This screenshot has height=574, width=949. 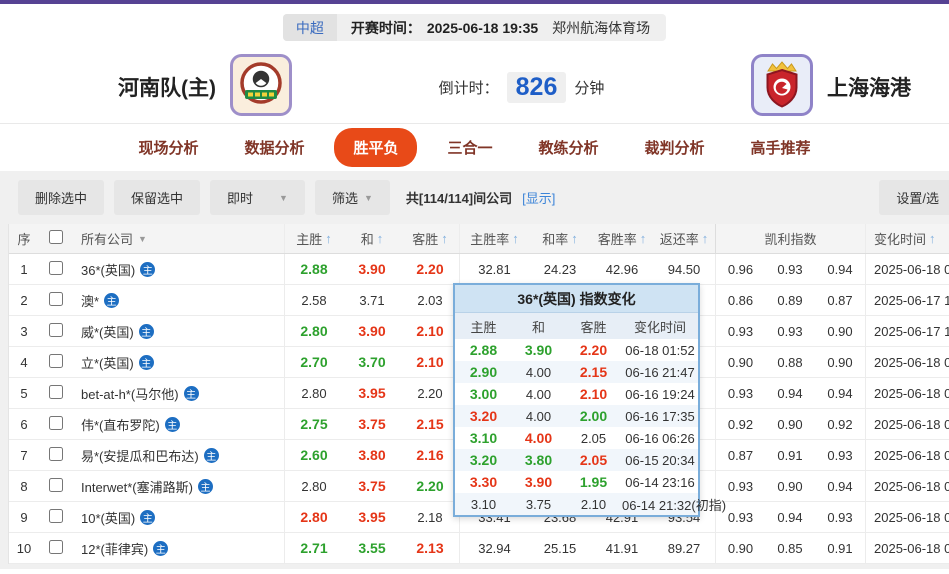 What do you see at coordinates (593, 438) in the screenshot?
I see `popup-odds-value: 2.05` at bounding box center [593, 438].